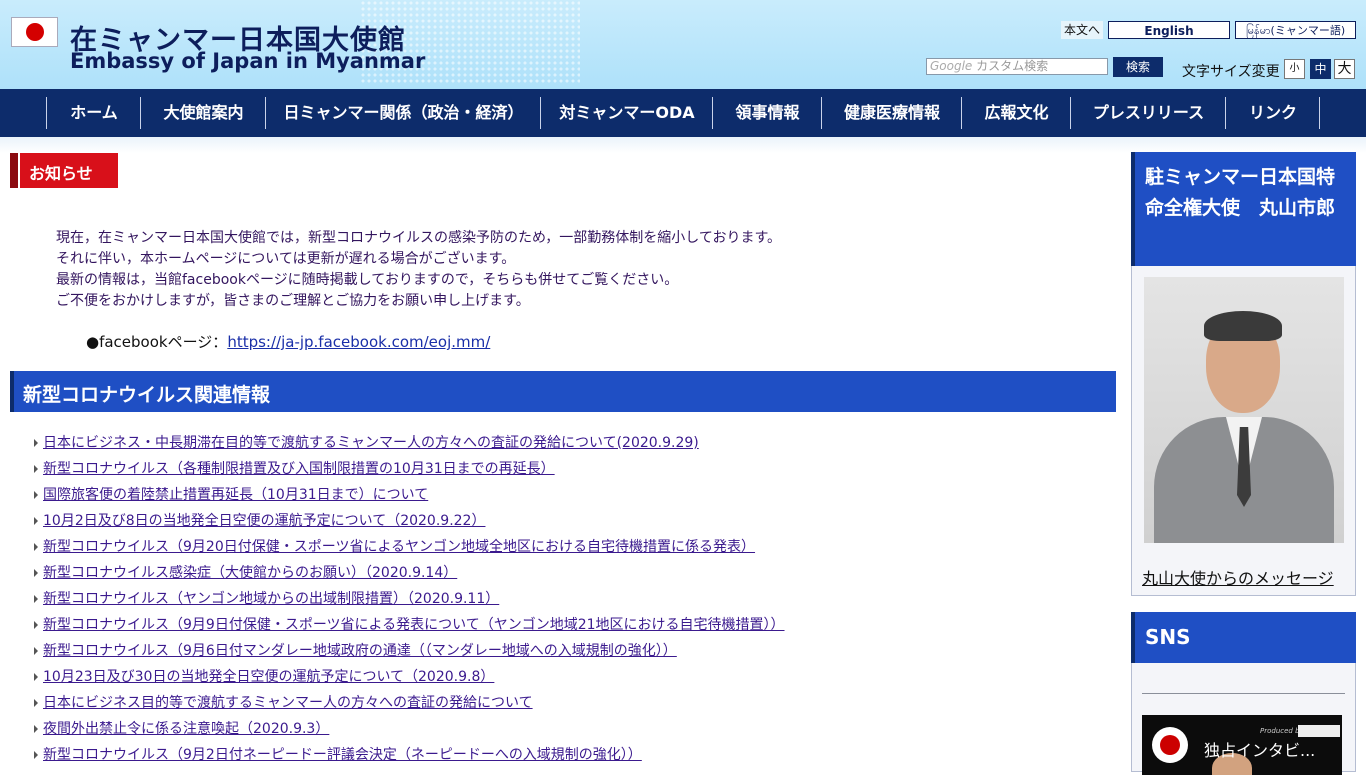 The height and width of the screenshot is (775, 1366). What do you see at coordinates (1231, 72) in the screenshot?
I see `font-size-label: 文字サイズ変更` at bounding box center [1231, 72].